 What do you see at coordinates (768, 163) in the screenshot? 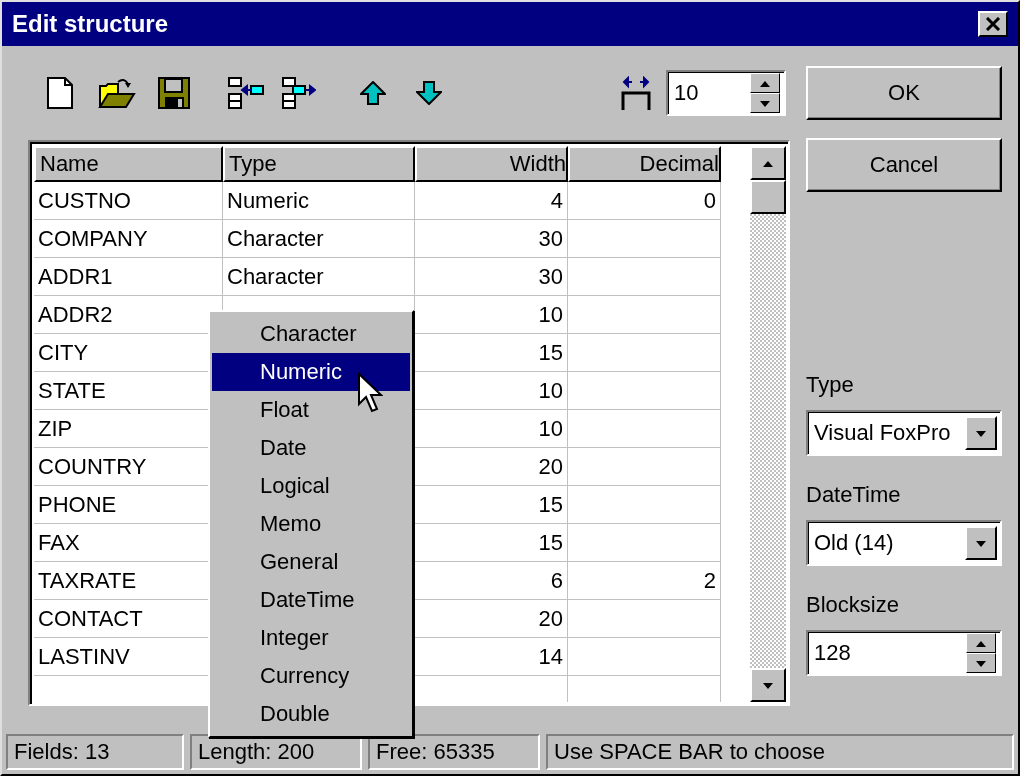
I see `scroll-up-button` at bounding box center [768, 163].